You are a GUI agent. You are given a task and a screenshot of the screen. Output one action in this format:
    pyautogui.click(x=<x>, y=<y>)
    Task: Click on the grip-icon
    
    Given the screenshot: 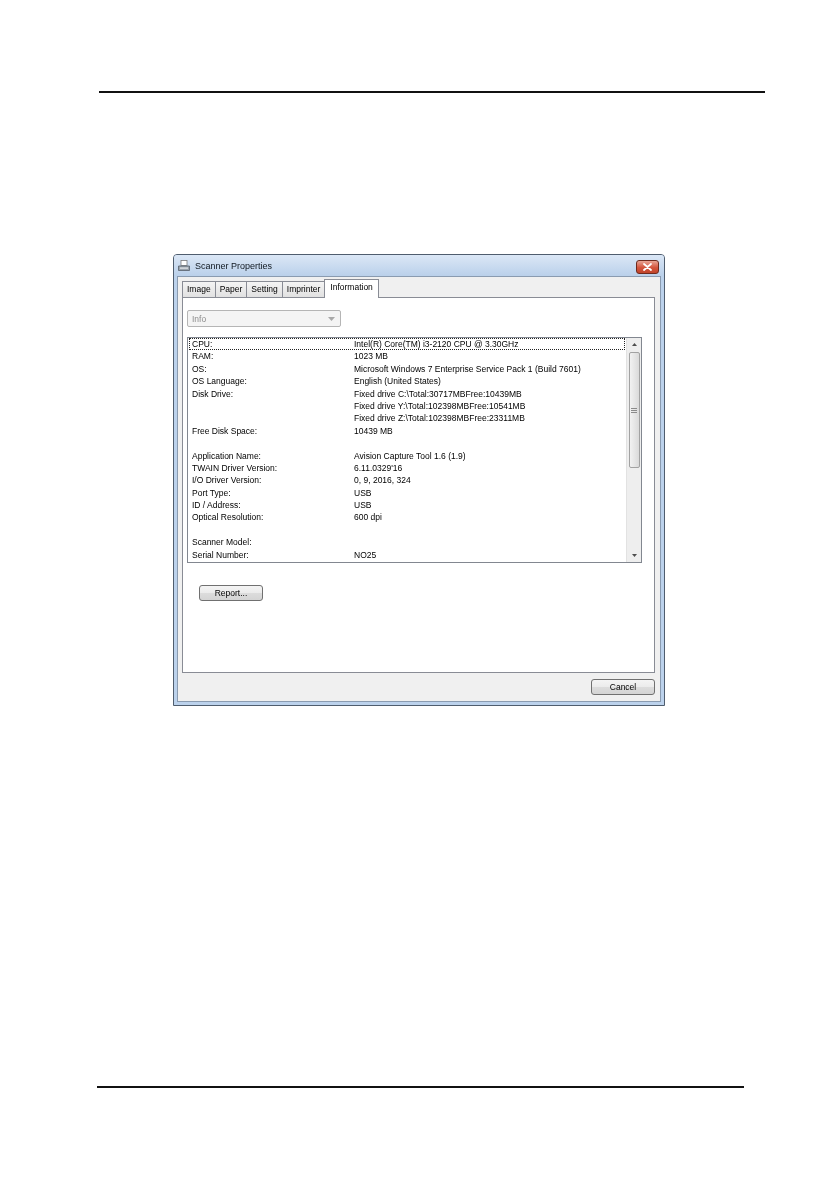 What is the action you would take?
    pyautogui.click(x=634, y=410)
    